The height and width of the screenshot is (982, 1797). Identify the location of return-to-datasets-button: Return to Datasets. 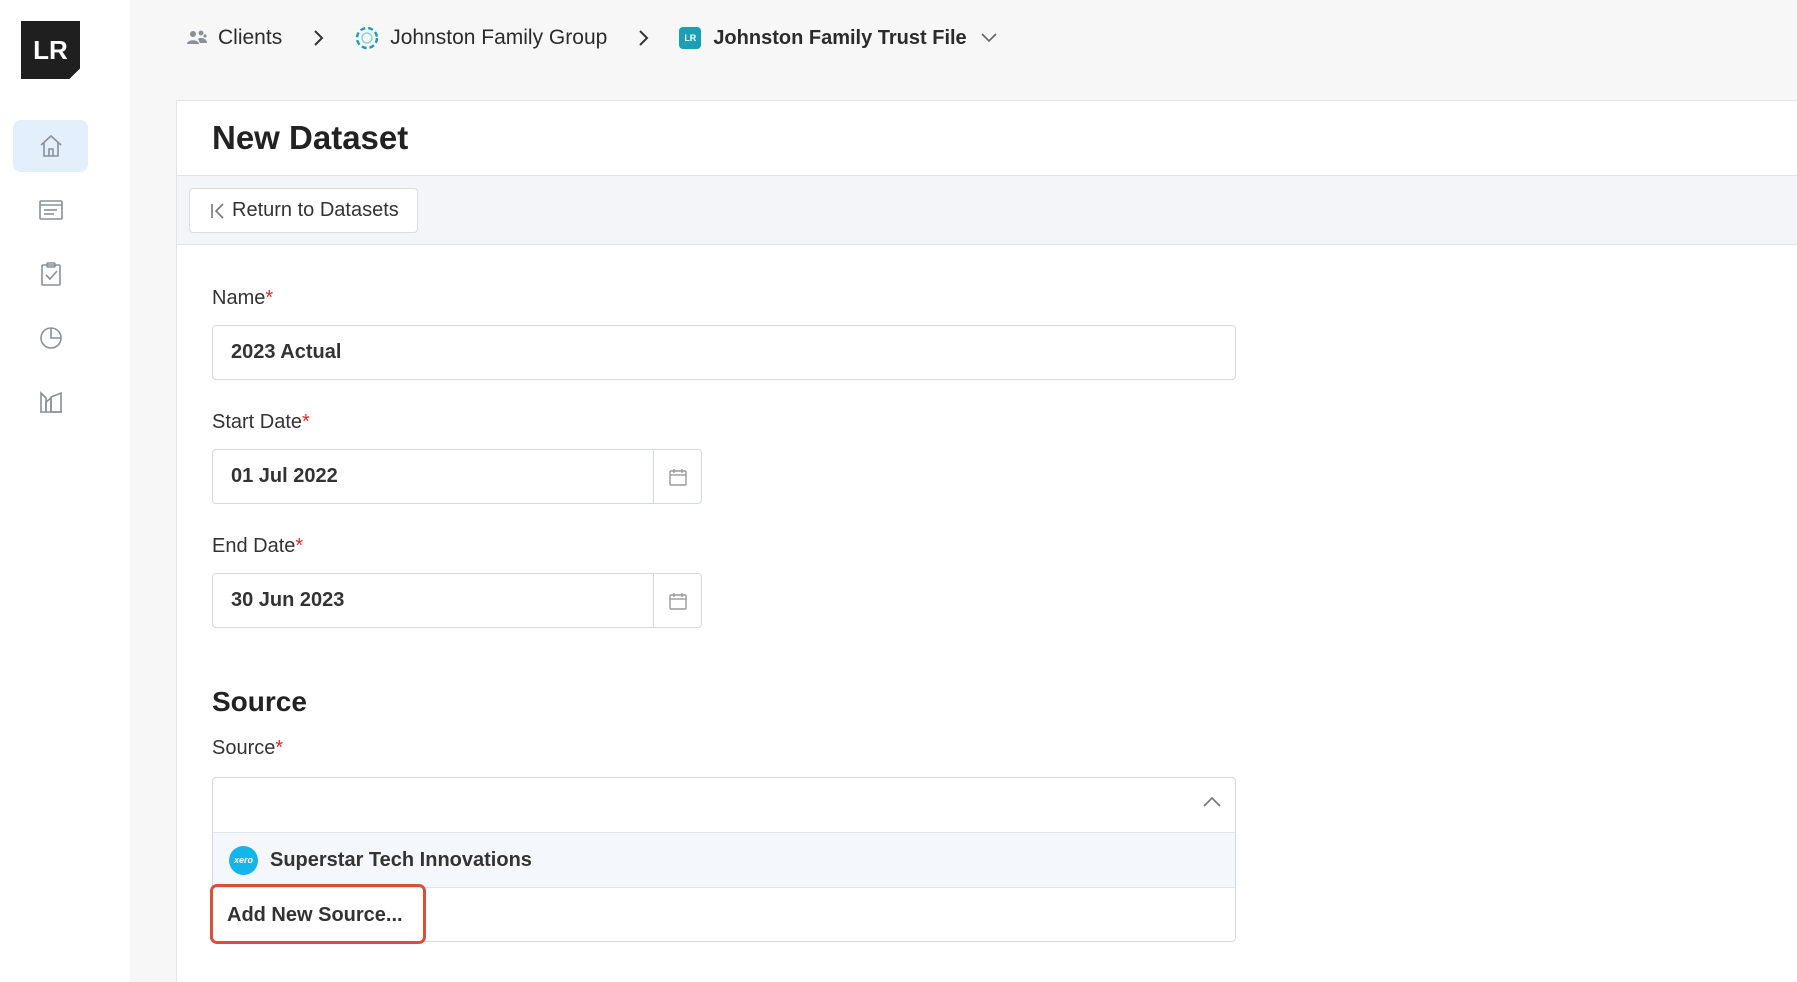
(303, 210).